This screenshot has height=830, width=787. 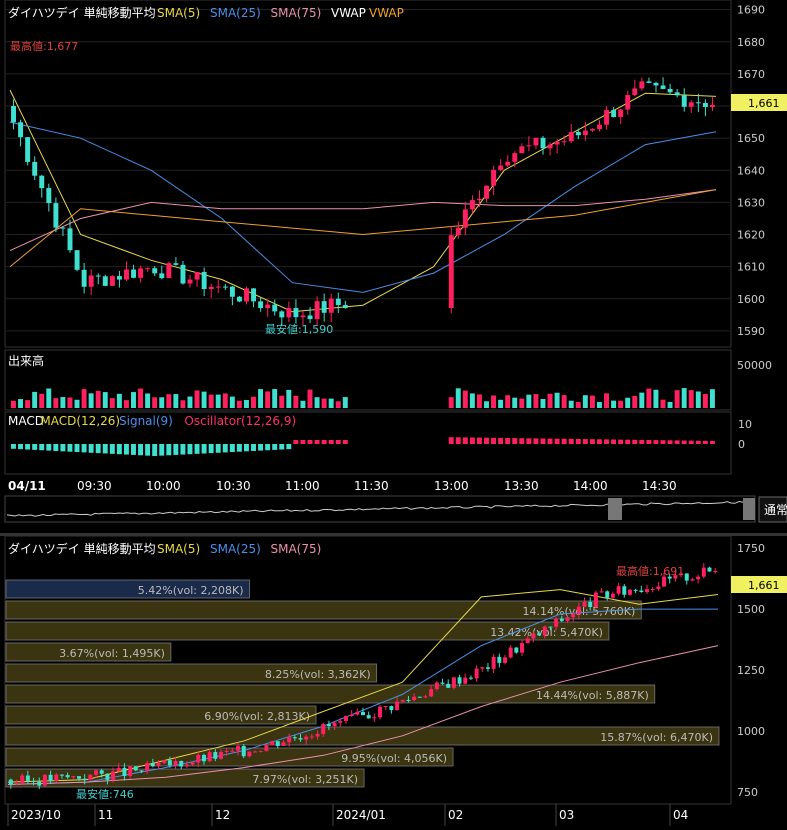 I want to click on volume-profile-label: 14.44%(vol: 5,887K), so click(x=592, y=695).